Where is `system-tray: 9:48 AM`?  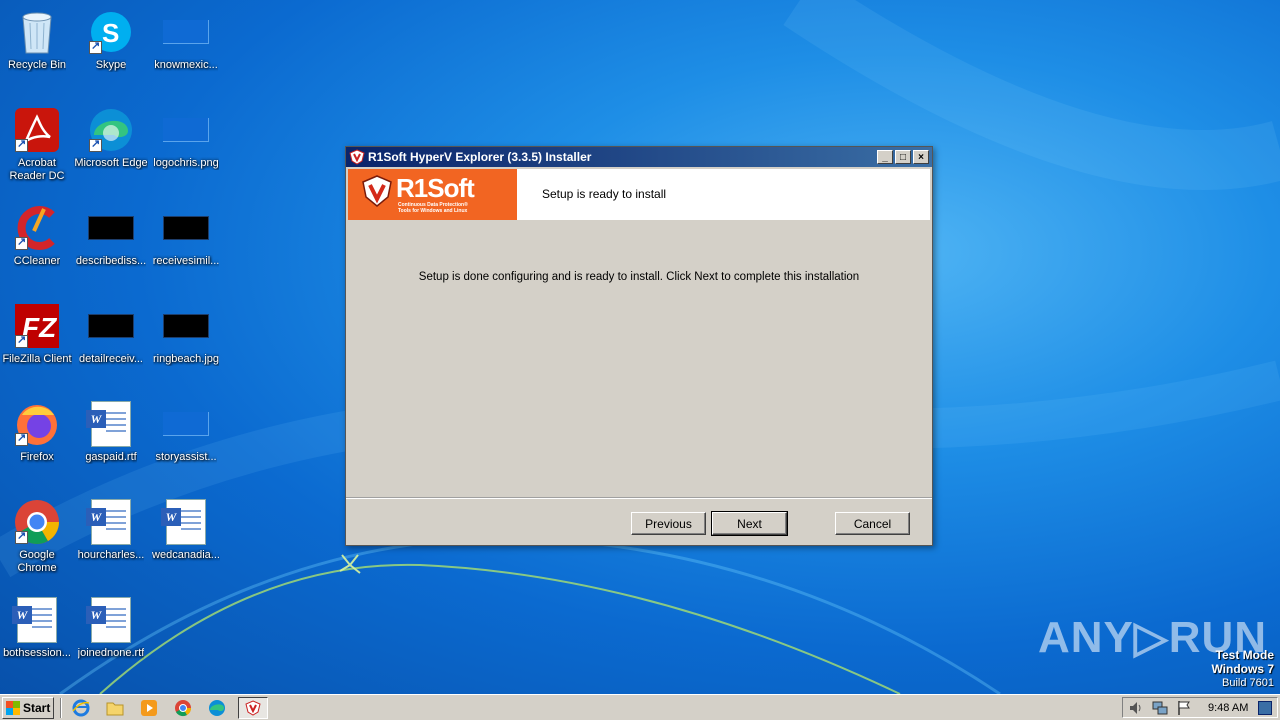
system-tray: 9:48 AM is located at coordinates (1200, 707).